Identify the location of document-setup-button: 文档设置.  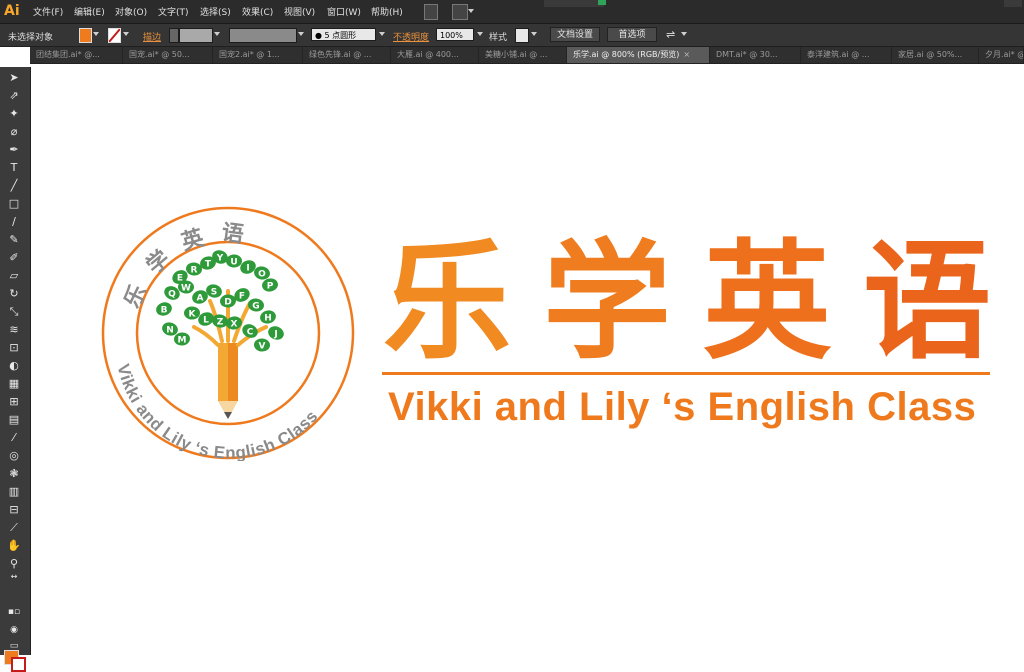
(575, 34).